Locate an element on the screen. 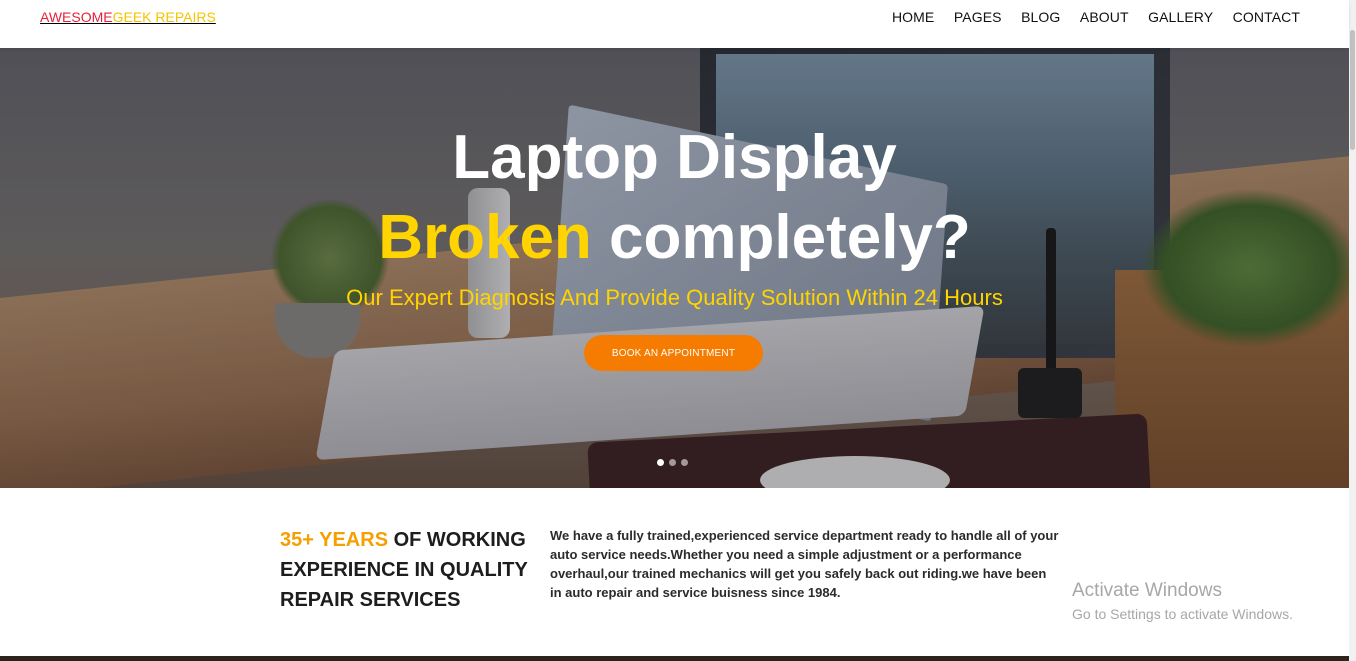 This screenshot has height=661, width=1356. slider-dots is located at coordinates (672, 462).